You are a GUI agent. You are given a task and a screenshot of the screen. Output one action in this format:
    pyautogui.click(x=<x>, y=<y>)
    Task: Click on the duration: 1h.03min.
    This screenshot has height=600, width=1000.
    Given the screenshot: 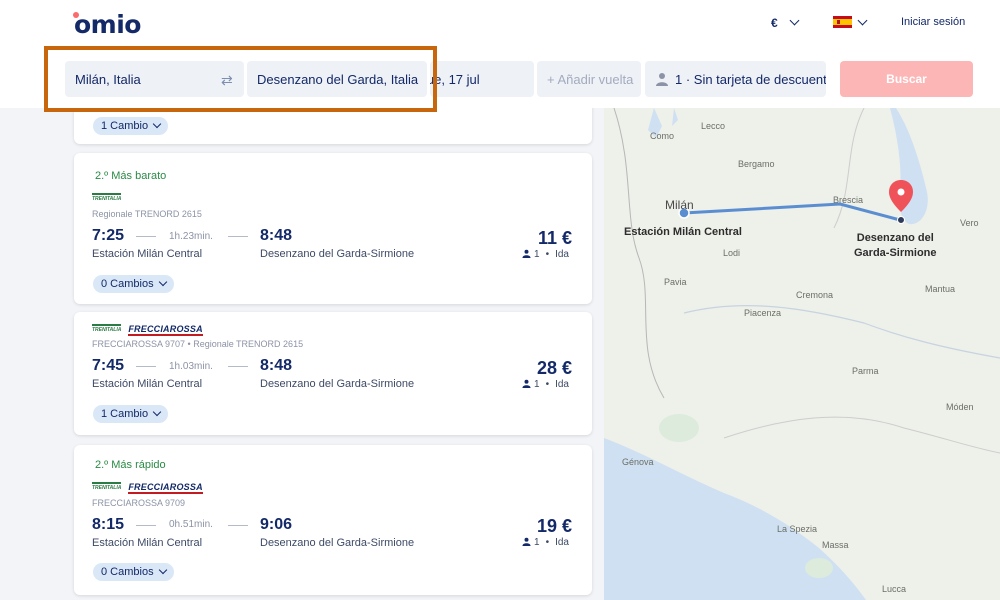 What is the action you would take?
    pyautogui.click(x=191, y=366)
    